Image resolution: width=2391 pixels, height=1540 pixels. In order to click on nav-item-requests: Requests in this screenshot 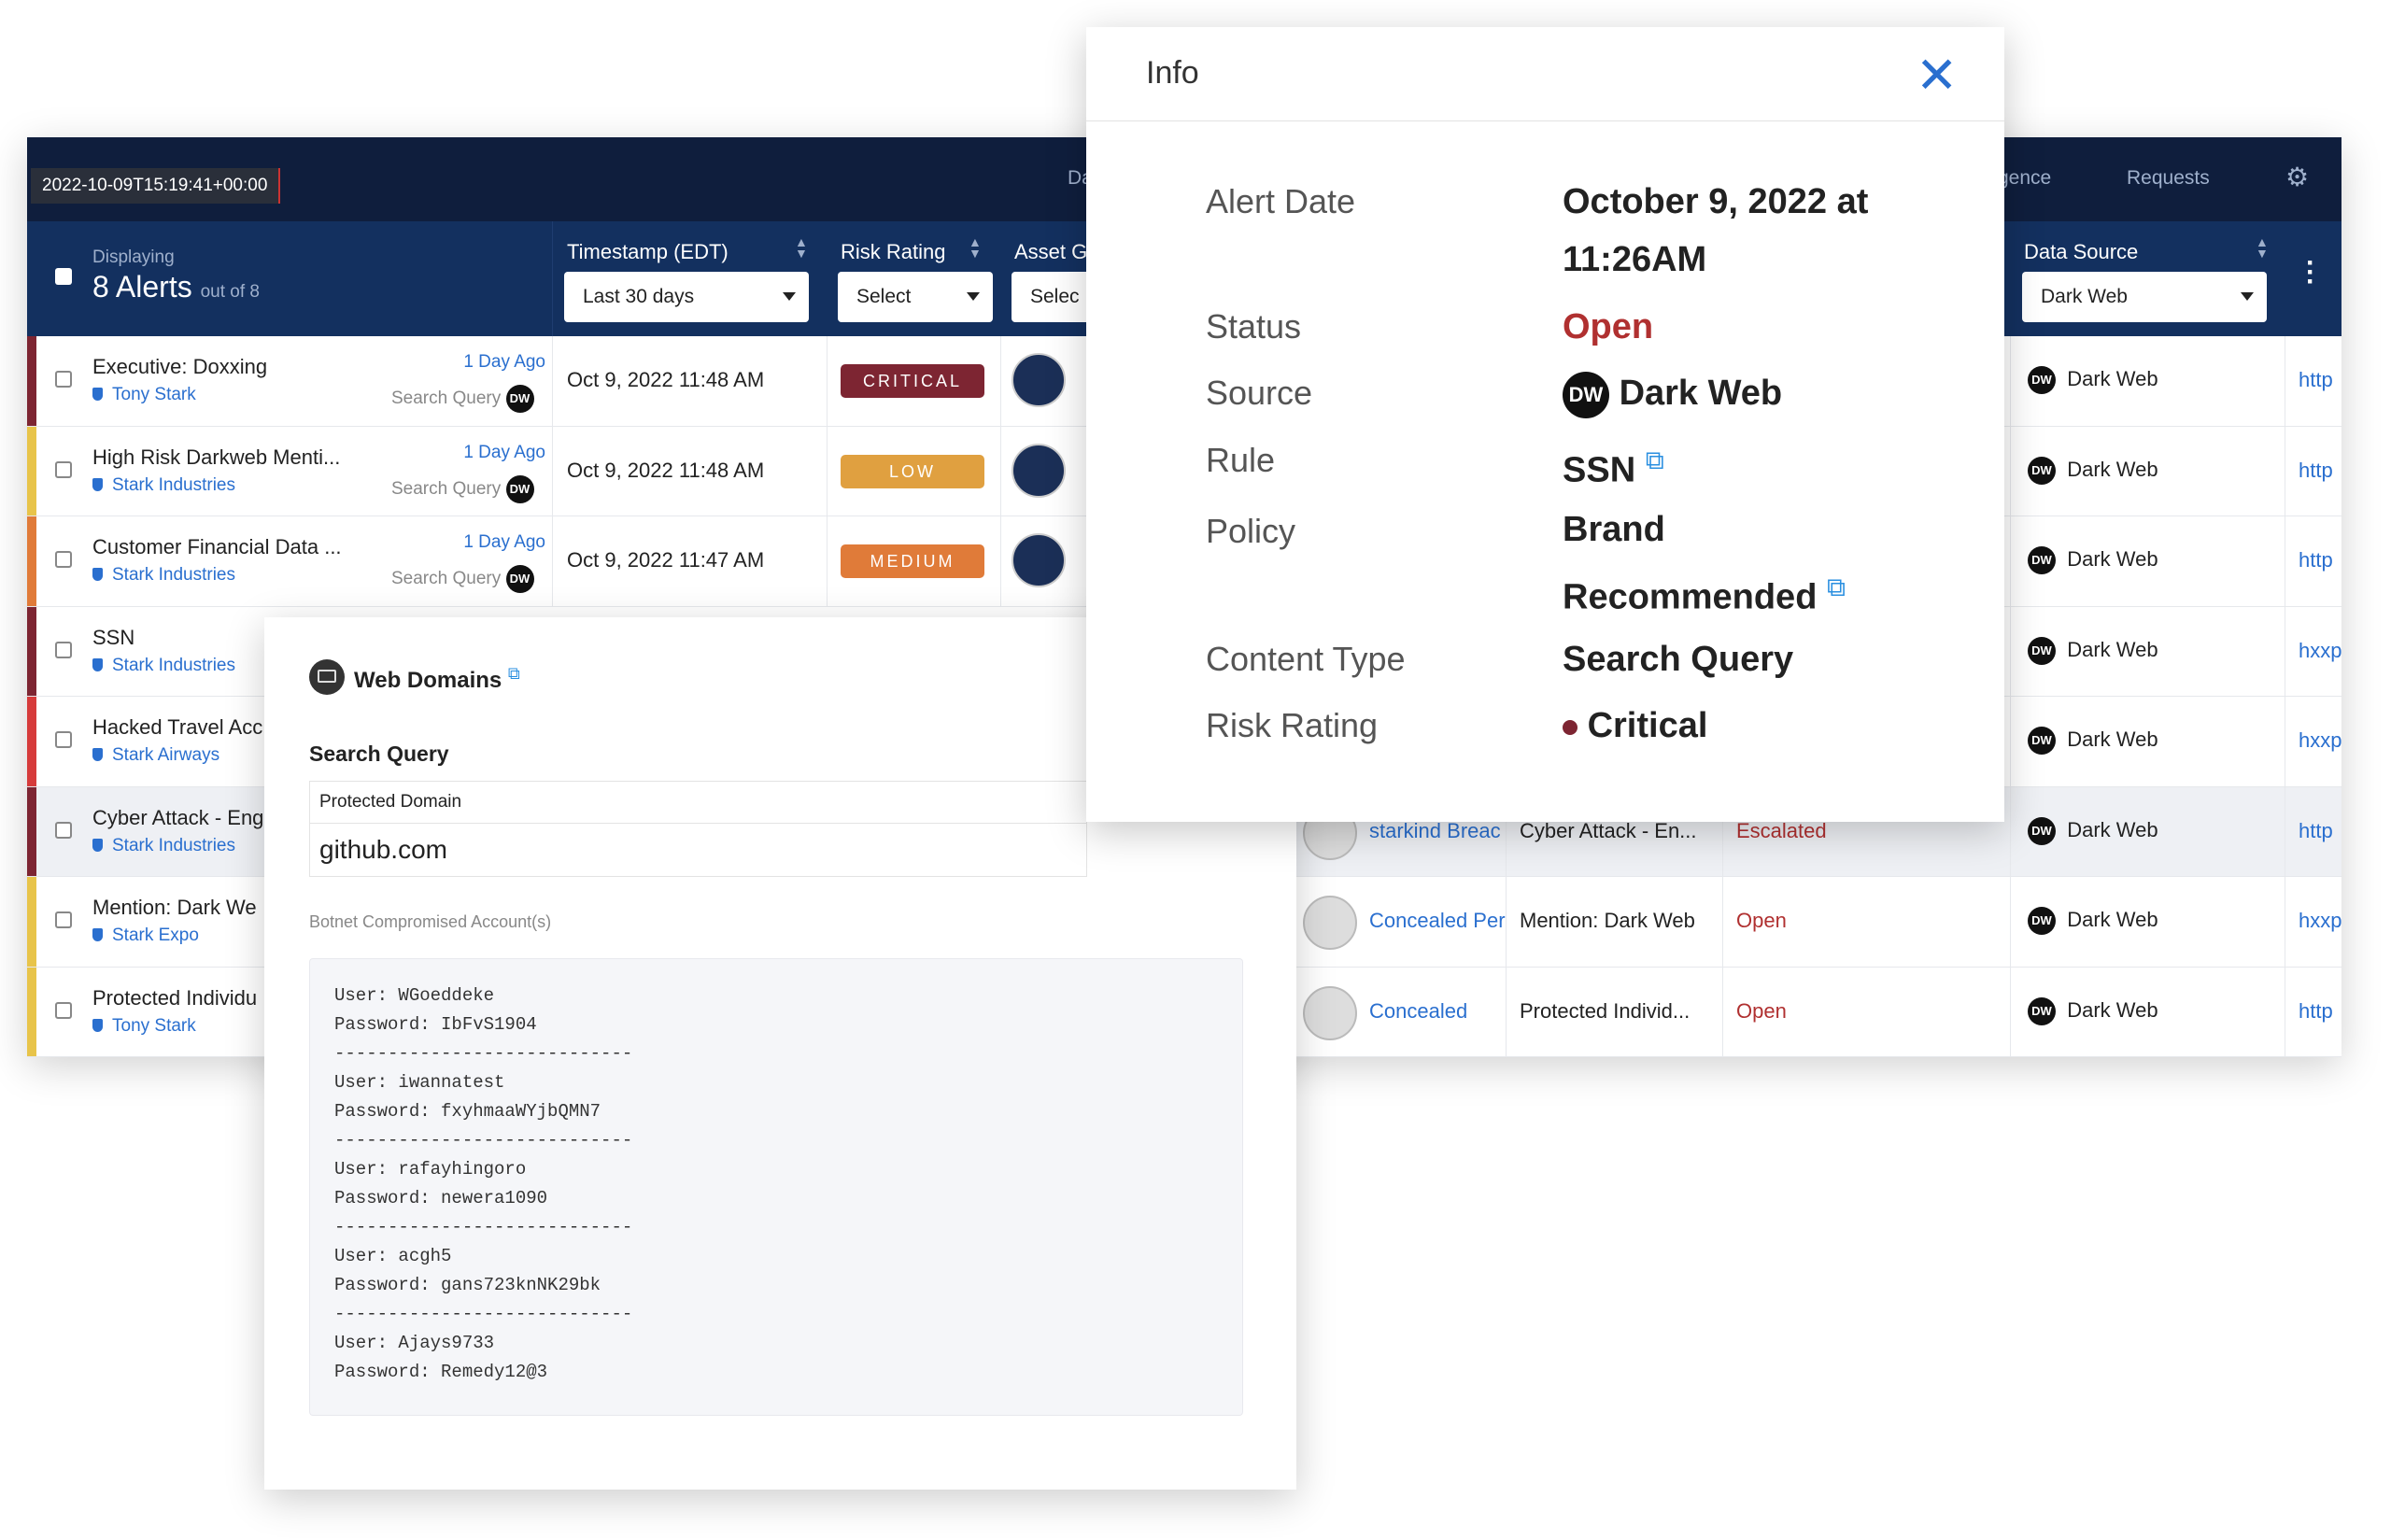, I will do `click(2168, 179)`.